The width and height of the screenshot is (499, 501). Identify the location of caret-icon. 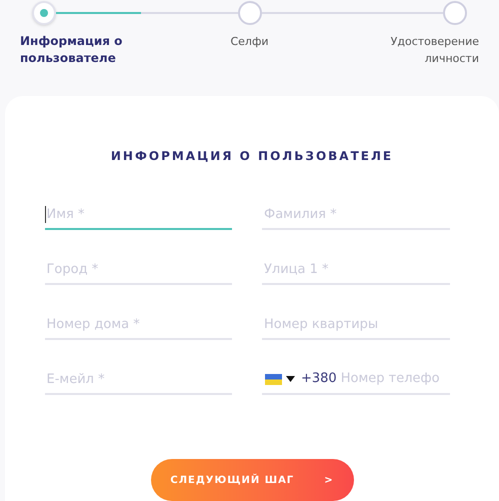
(290, 379).